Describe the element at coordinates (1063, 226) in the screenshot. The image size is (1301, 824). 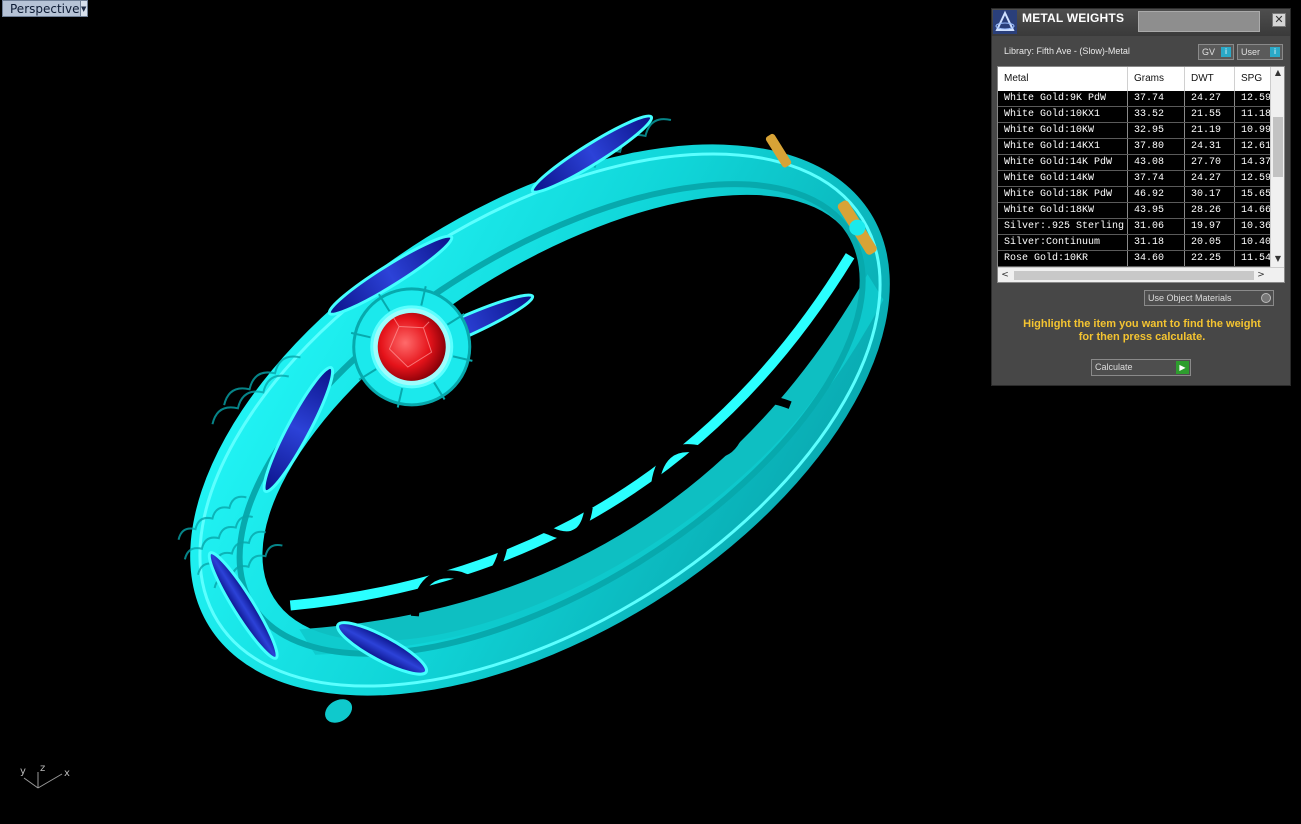
I see `cell-metal: Silver:.925 Sterling` at that location.